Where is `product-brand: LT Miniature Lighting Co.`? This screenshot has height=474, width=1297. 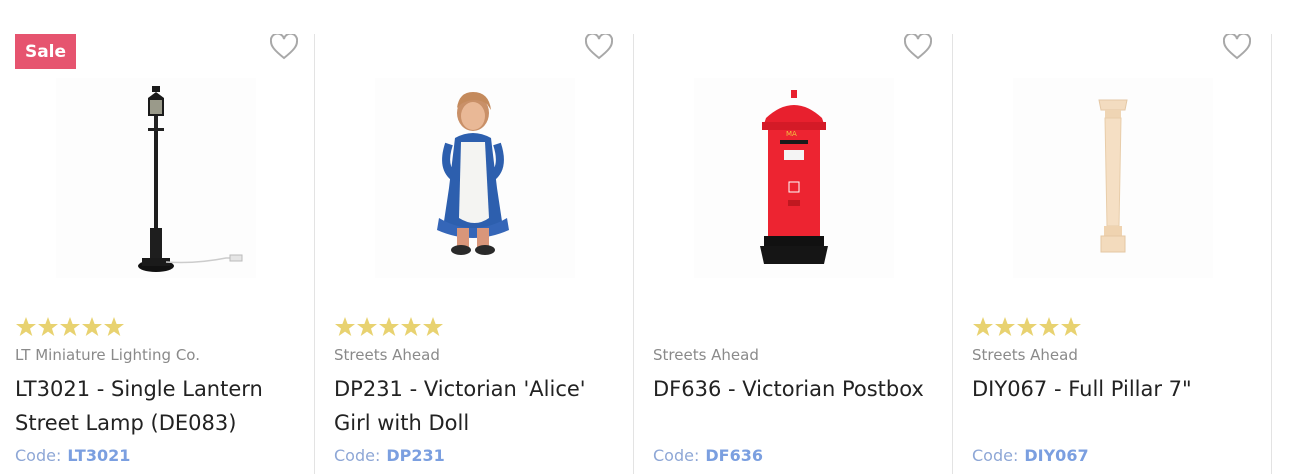
product-brand: LT Miniature Lighting Co. is located at coordinates (107, 355).